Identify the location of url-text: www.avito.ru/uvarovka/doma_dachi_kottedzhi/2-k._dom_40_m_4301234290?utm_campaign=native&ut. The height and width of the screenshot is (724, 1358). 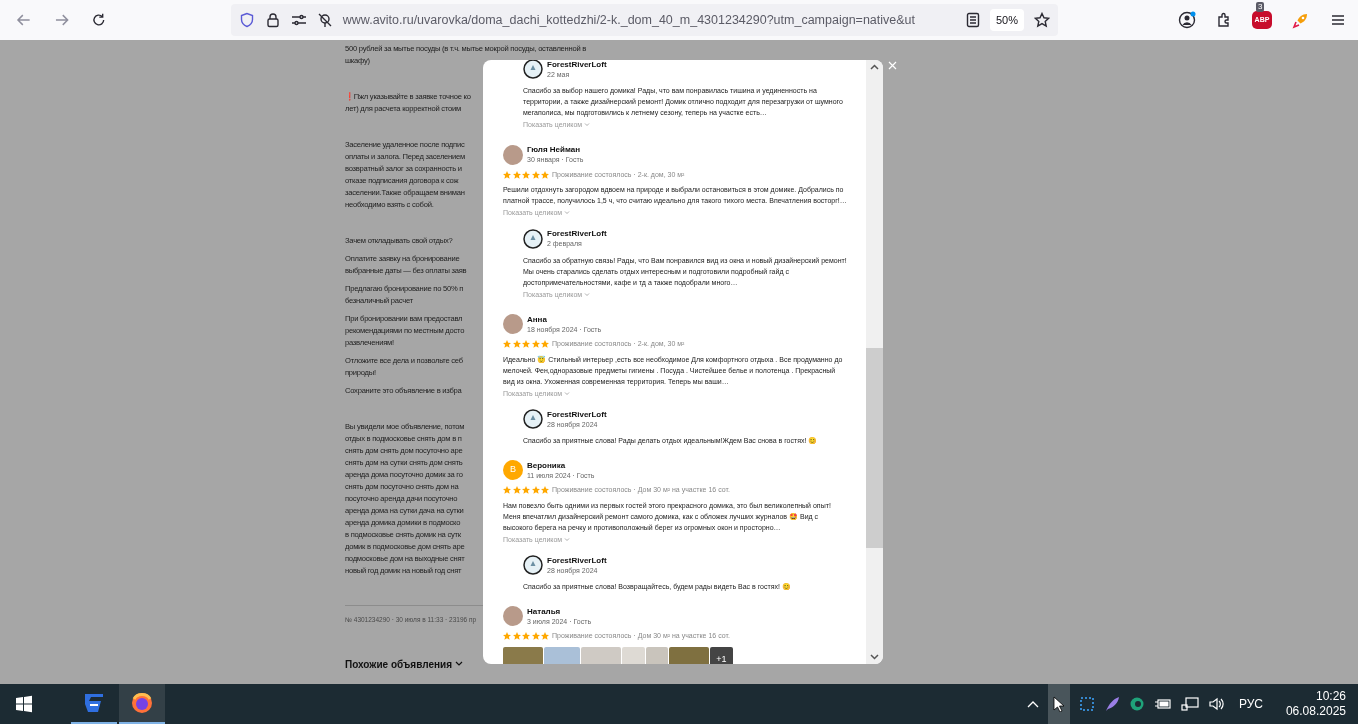
(629, 20).